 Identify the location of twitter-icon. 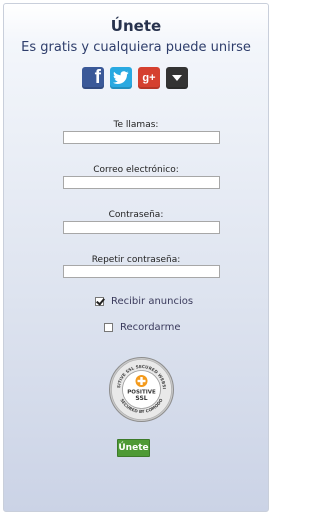
(121, 78).